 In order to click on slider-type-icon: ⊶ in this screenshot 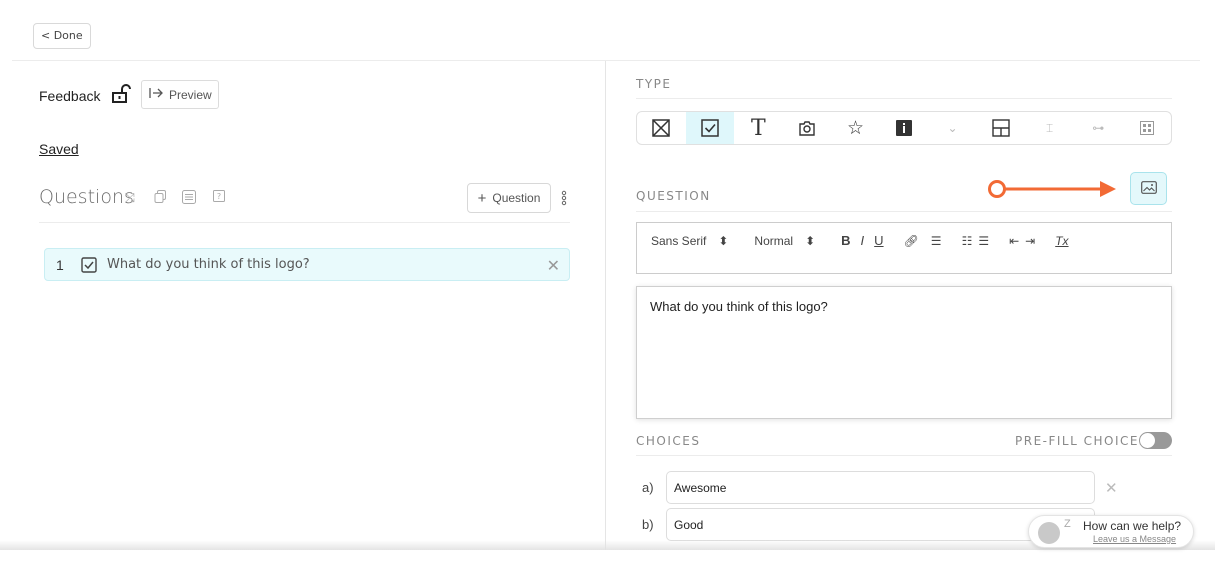, I will do `click(1098, 128)`.